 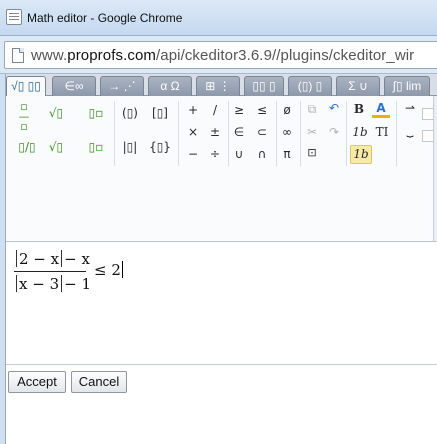 I want to click on window-title: Math editor - Google Chrome, so click(x=105, y=18).